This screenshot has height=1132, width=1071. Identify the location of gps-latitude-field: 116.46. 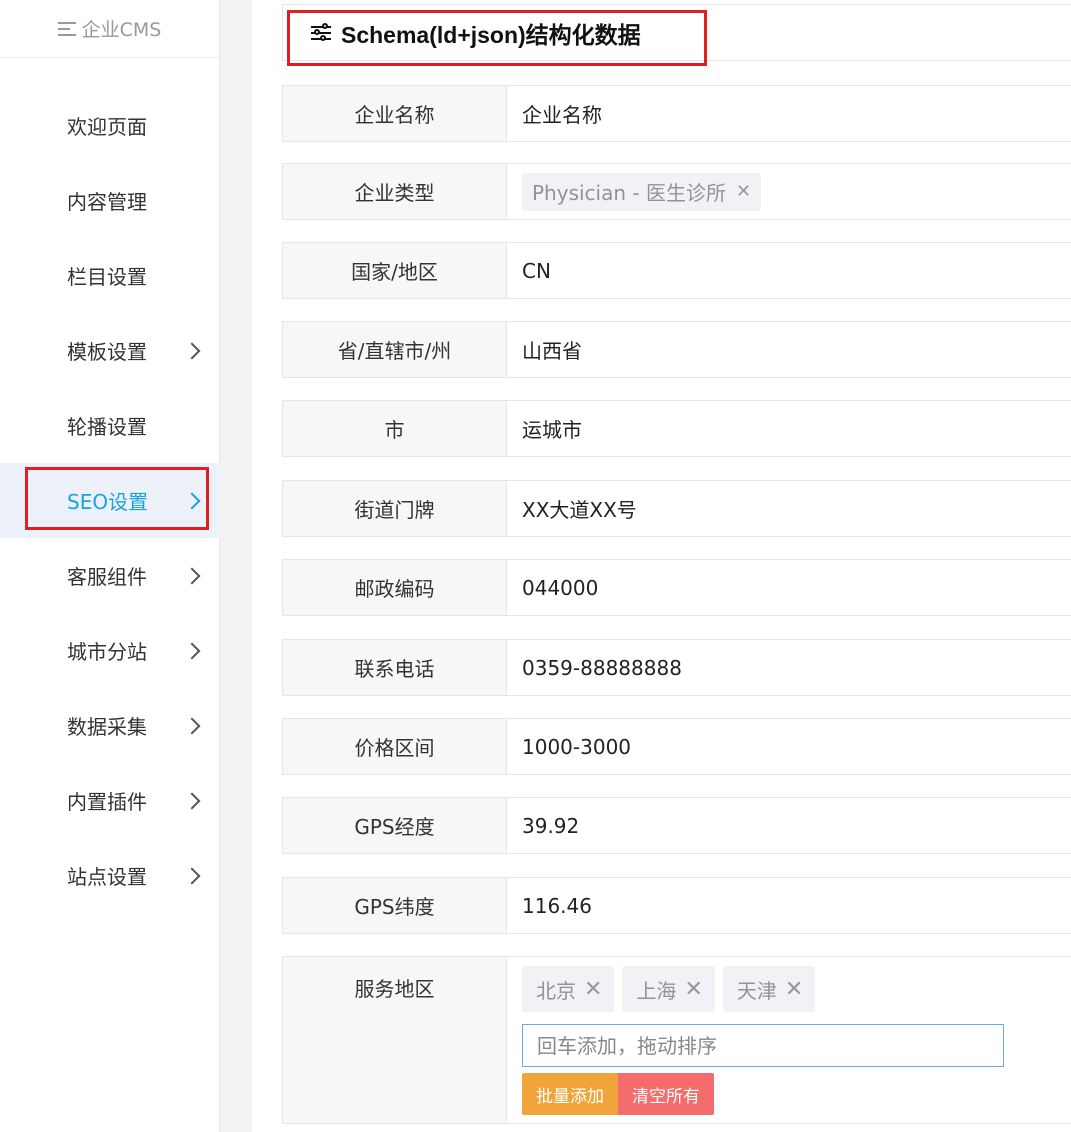
(789, 905).